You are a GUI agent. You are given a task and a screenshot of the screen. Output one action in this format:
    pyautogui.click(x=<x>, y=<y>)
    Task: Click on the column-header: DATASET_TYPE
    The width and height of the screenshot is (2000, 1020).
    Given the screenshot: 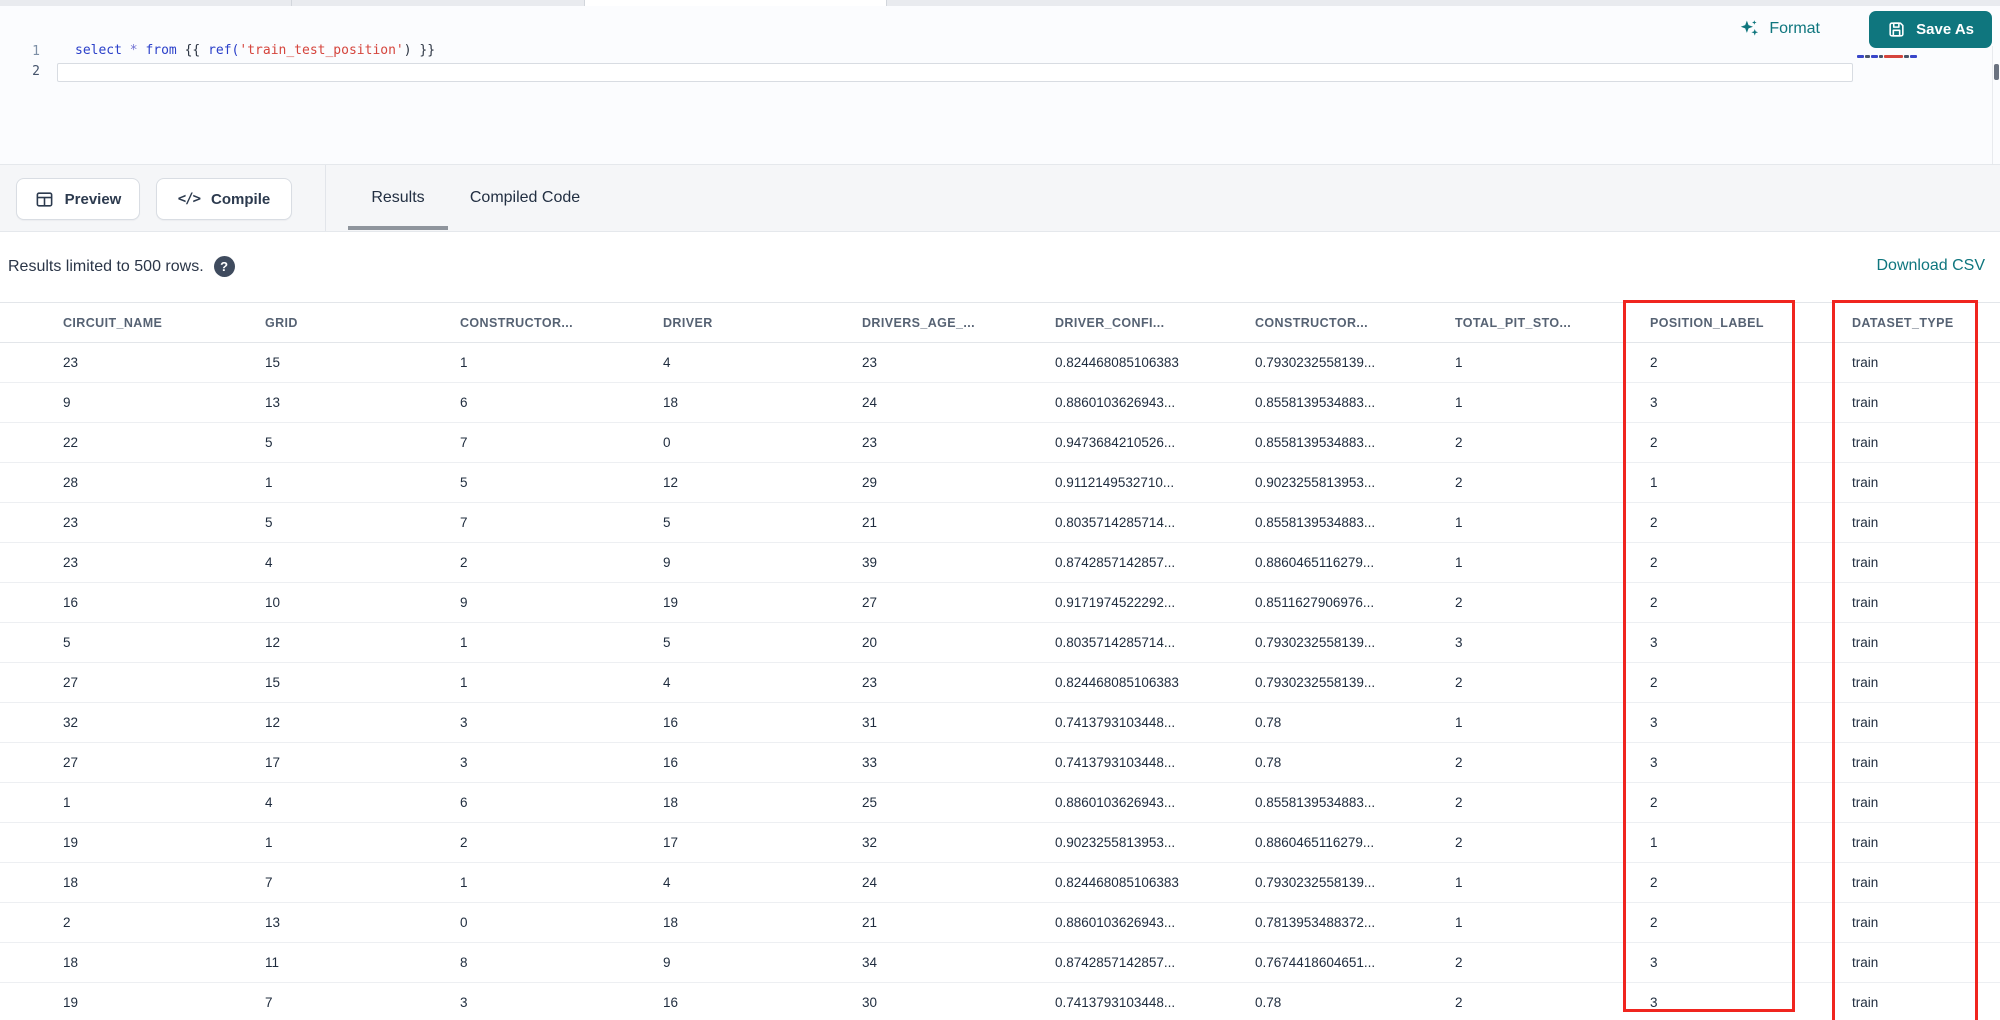 What is the action you would take?
    pyautogui.click(x=1926, y=323)
    